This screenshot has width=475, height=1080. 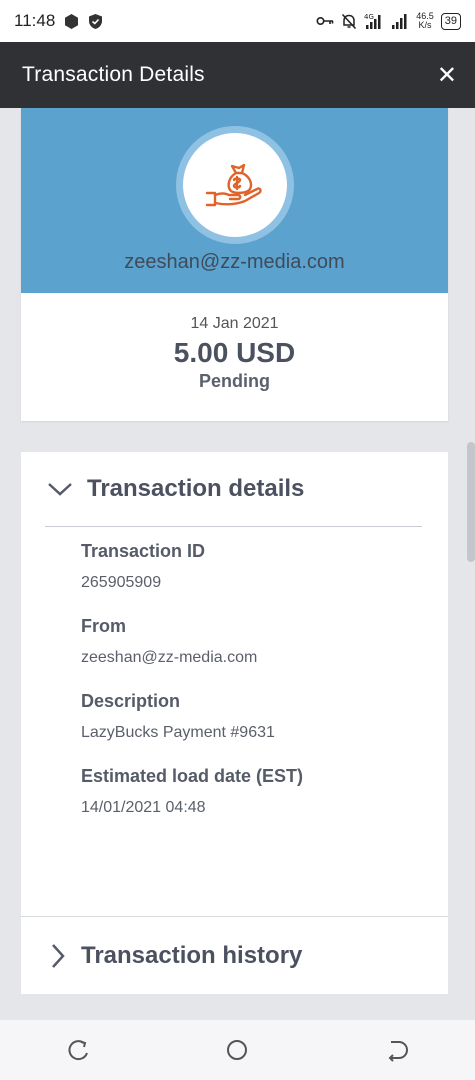 What do you see at coordinates (237, 75) in the screenshot?
I see `title-bar: Transaction Details ✕` at bounding box center [237, 75].